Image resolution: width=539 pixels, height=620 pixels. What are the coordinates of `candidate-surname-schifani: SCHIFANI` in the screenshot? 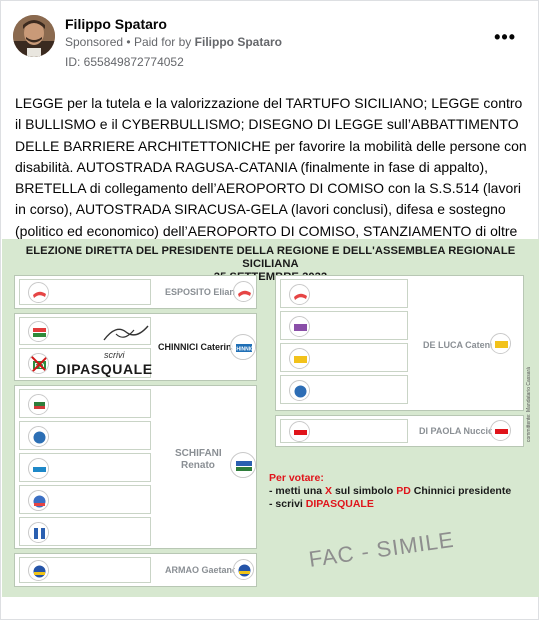 It's located at (198, 453).